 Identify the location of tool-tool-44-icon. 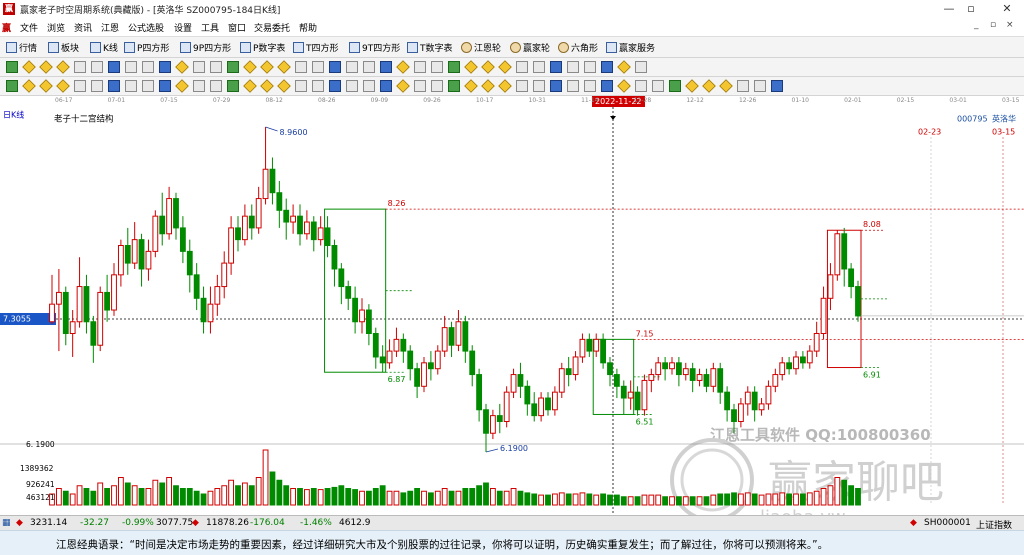
(743, 86).